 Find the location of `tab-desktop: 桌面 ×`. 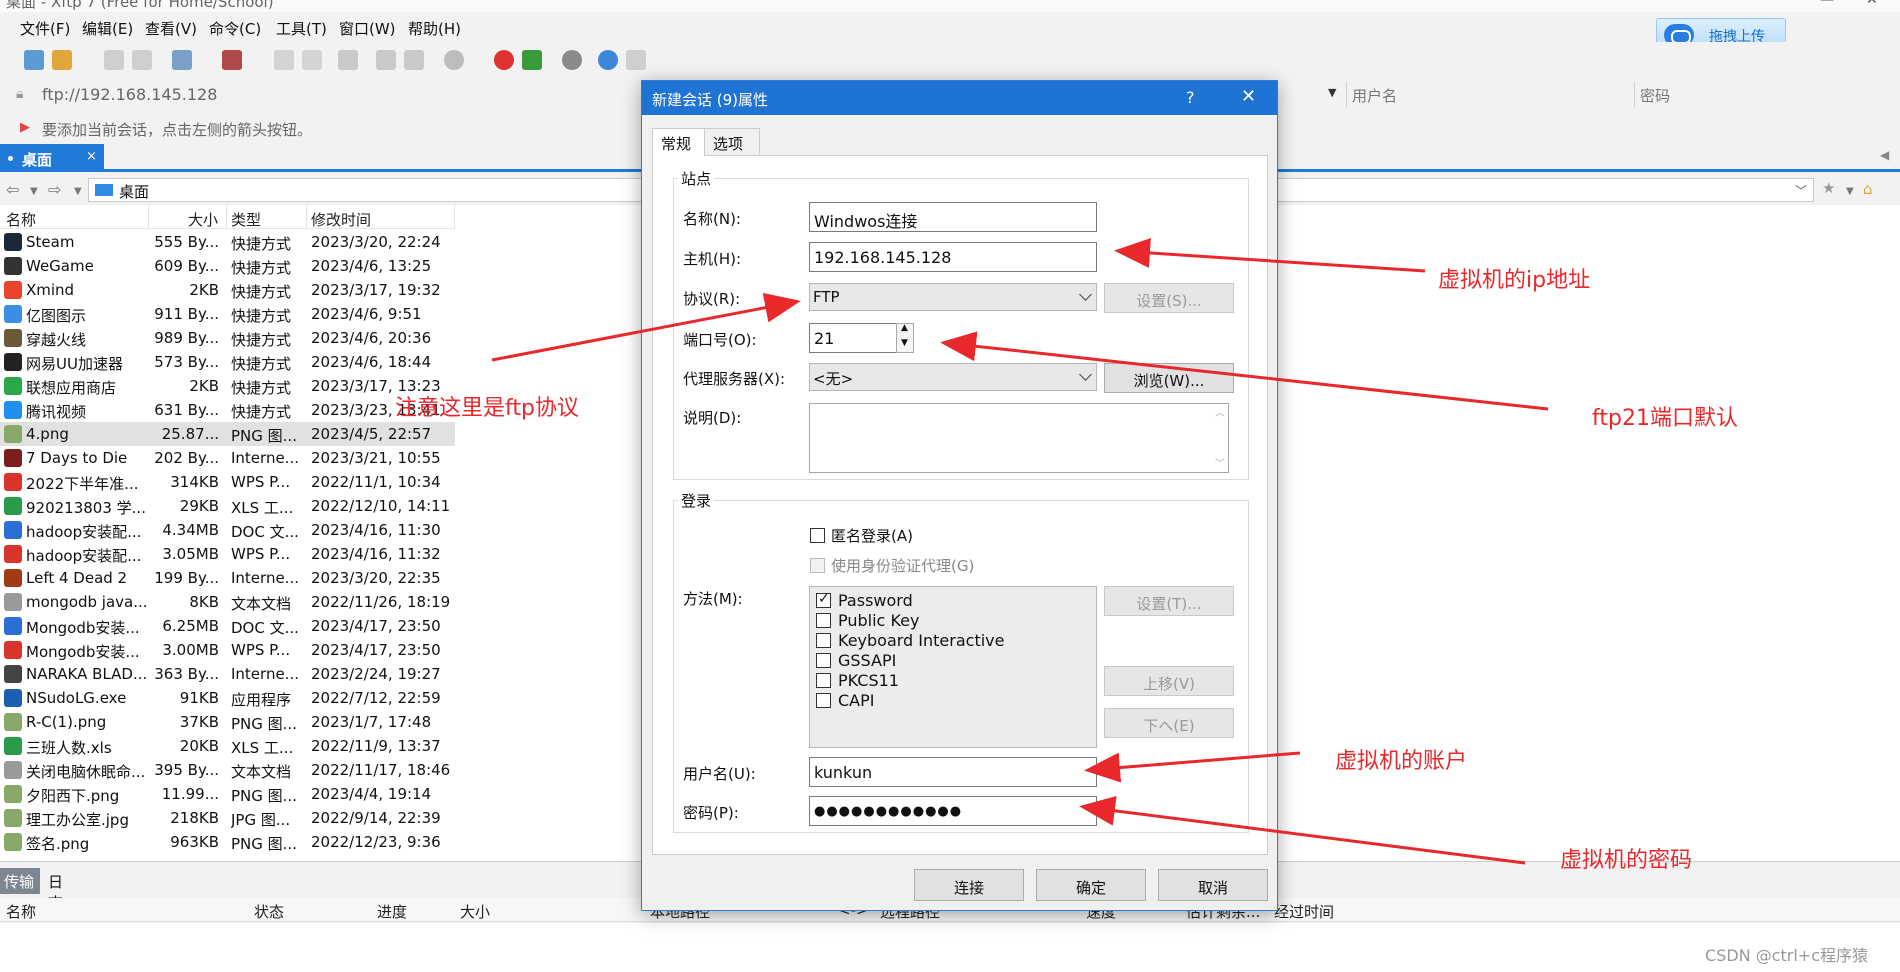

tab-desktop: 桌面 × is located at coordinates (52, 158).